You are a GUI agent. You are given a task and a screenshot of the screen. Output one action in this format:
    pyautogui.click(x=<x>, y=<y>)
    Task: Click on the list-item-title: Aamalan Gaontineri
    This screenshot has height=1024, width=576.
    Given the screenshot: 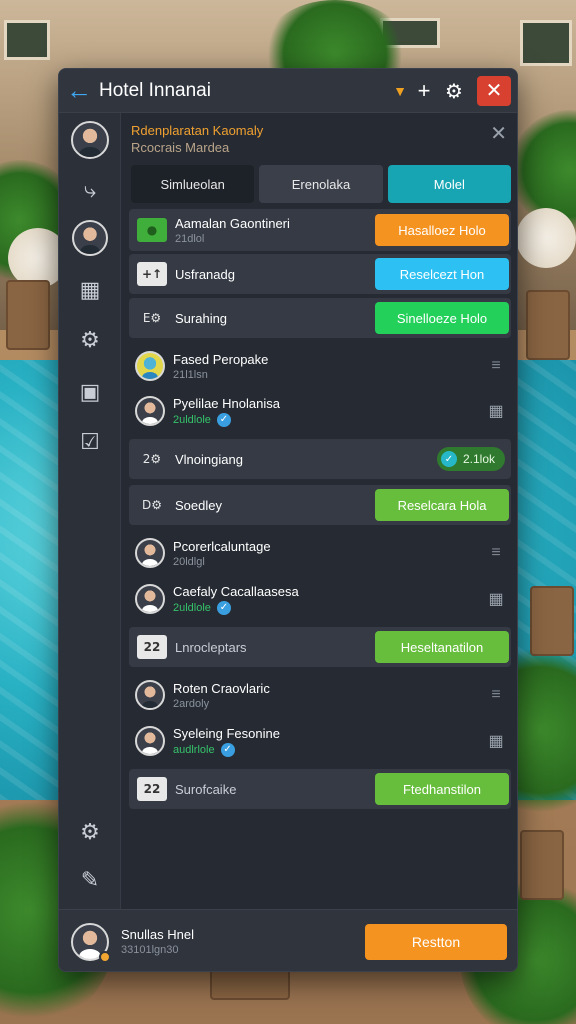 What is the action you would take?
    pyautogui.click(x=232, y=223)
    